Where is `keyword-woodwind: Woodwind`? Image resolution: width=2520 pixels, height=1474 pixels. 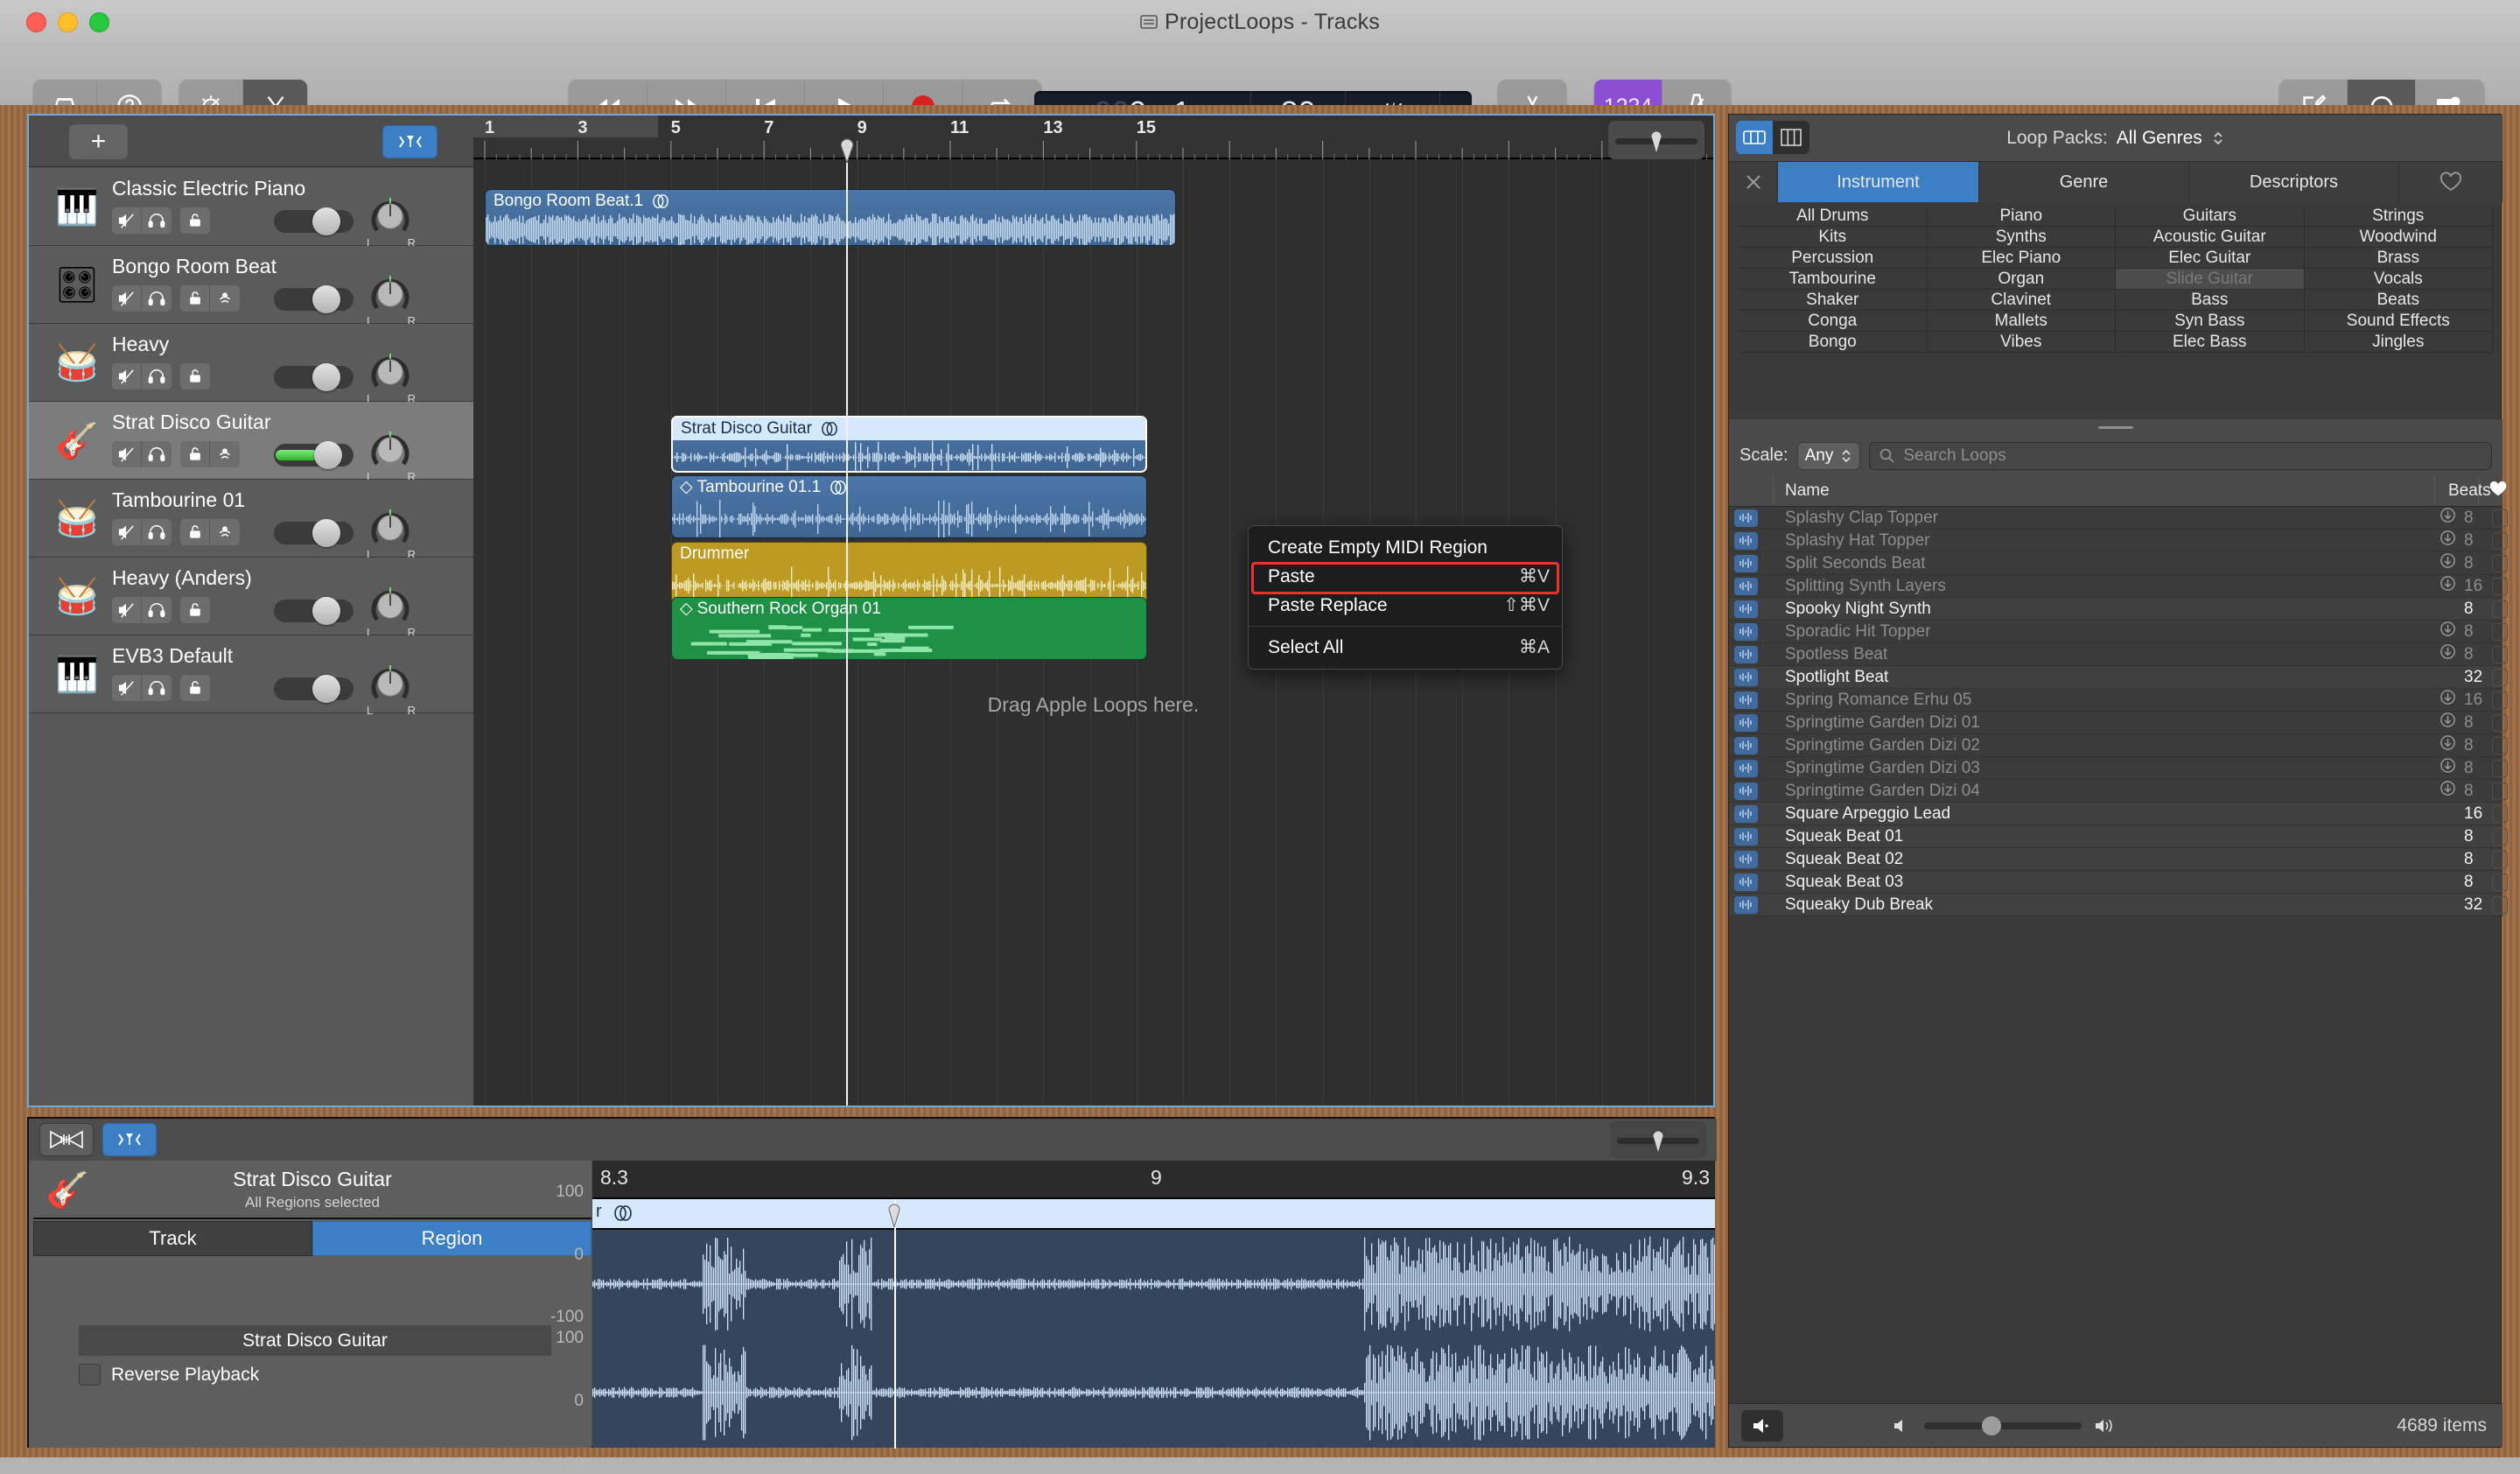
keyword-woodwind: Woodwind is located at coordinates (2399, 237).